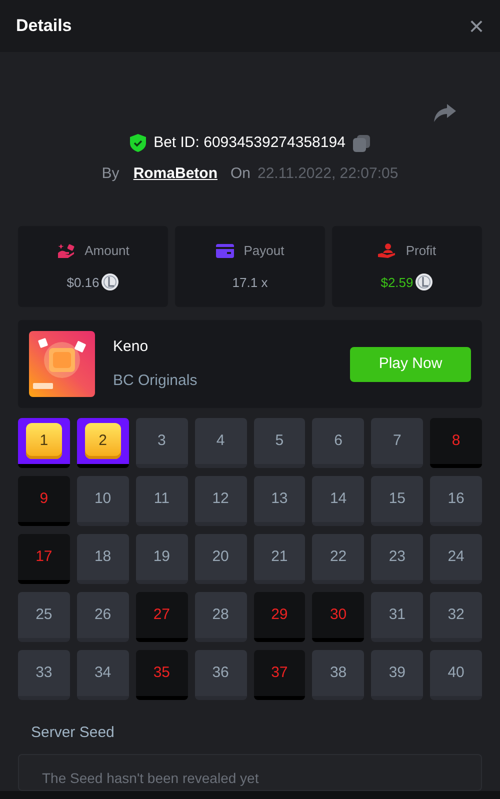  Describe the element at coordinates (397, 443) in the screenshot. I see `keno-tile: 7` at that location.